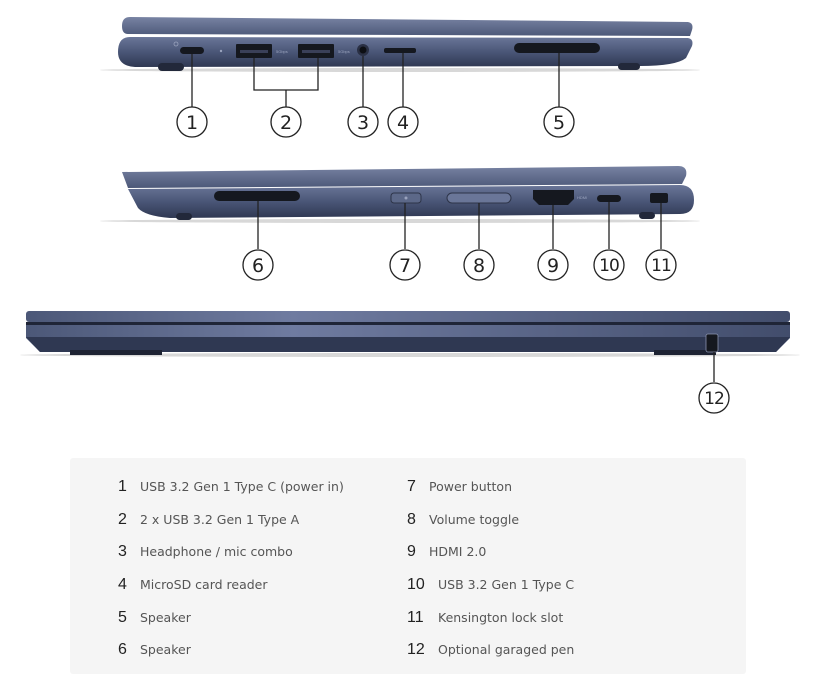 This screenshot has width=820, height=676. What do you see at coordinates (559, 123) in the screenshot?
I see `callout-number: 5` at bounding box center [559, 123].